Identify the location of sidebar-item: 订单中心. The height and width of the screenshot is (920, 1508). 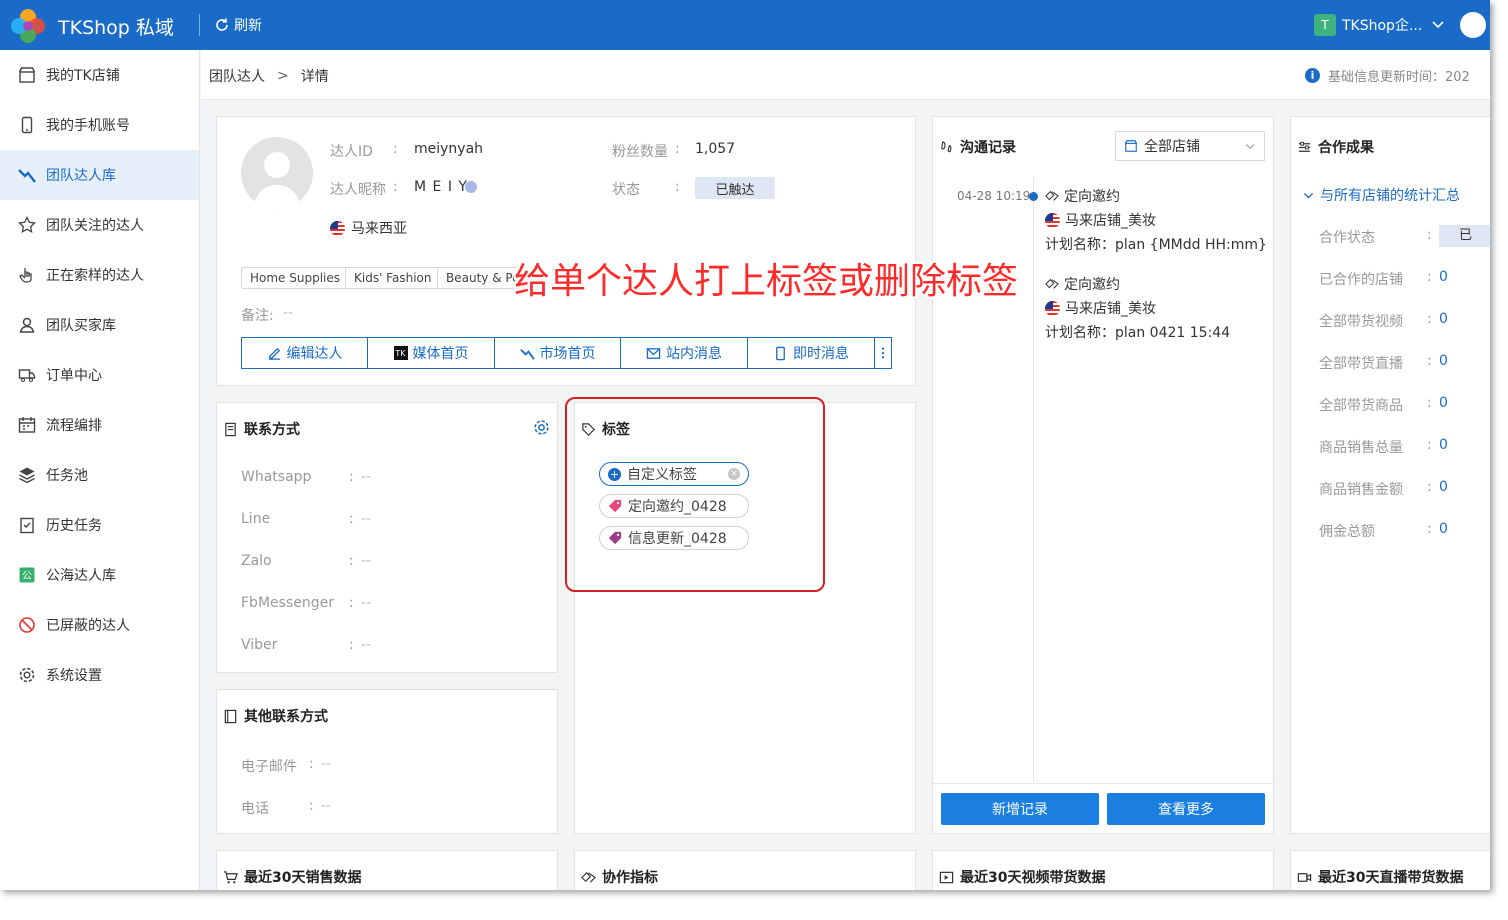
(99, 375).